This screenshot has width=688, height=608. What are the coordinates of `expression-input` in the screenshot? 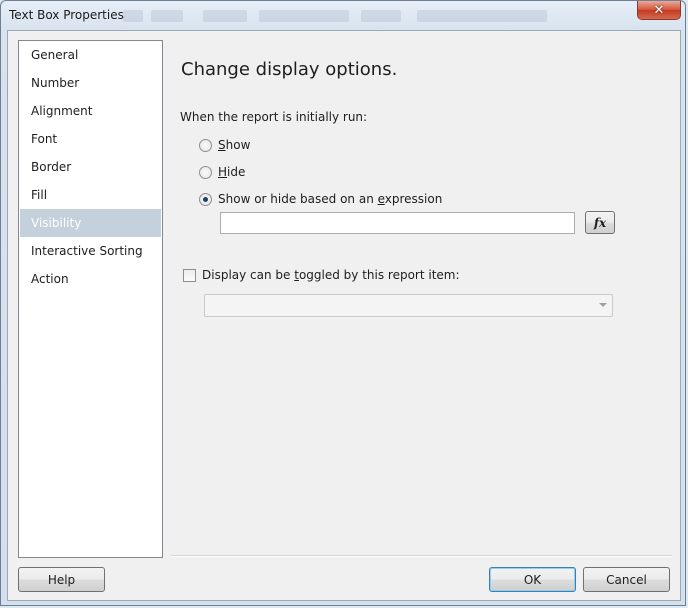 It's located at (397, 223).